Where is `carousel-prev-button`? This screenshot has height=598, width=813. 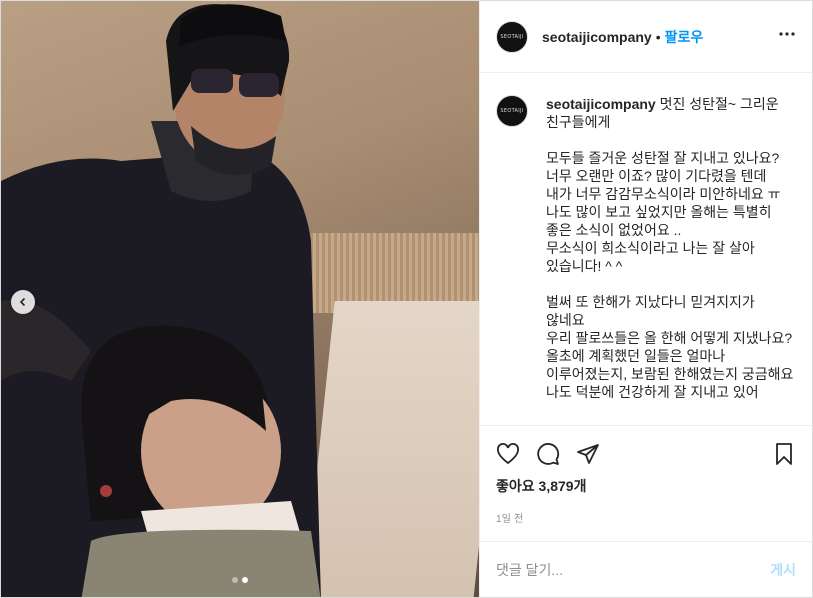
carousel-prev-button is located at coordinates (23, 302).